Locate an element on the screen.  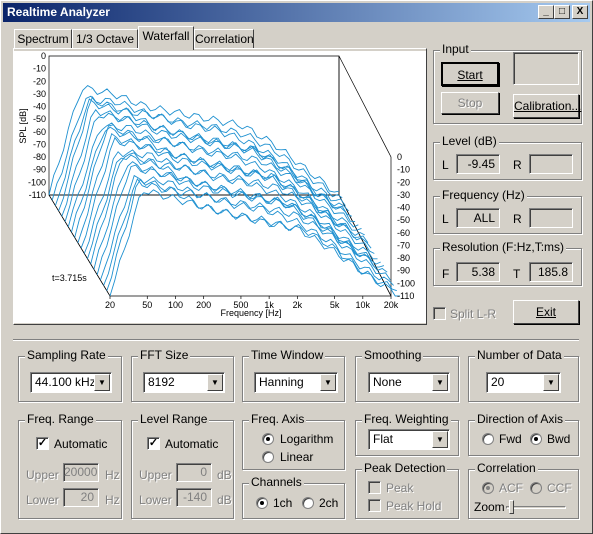
fwd-radio-label: Fwd is located at coordinates (510, 439).